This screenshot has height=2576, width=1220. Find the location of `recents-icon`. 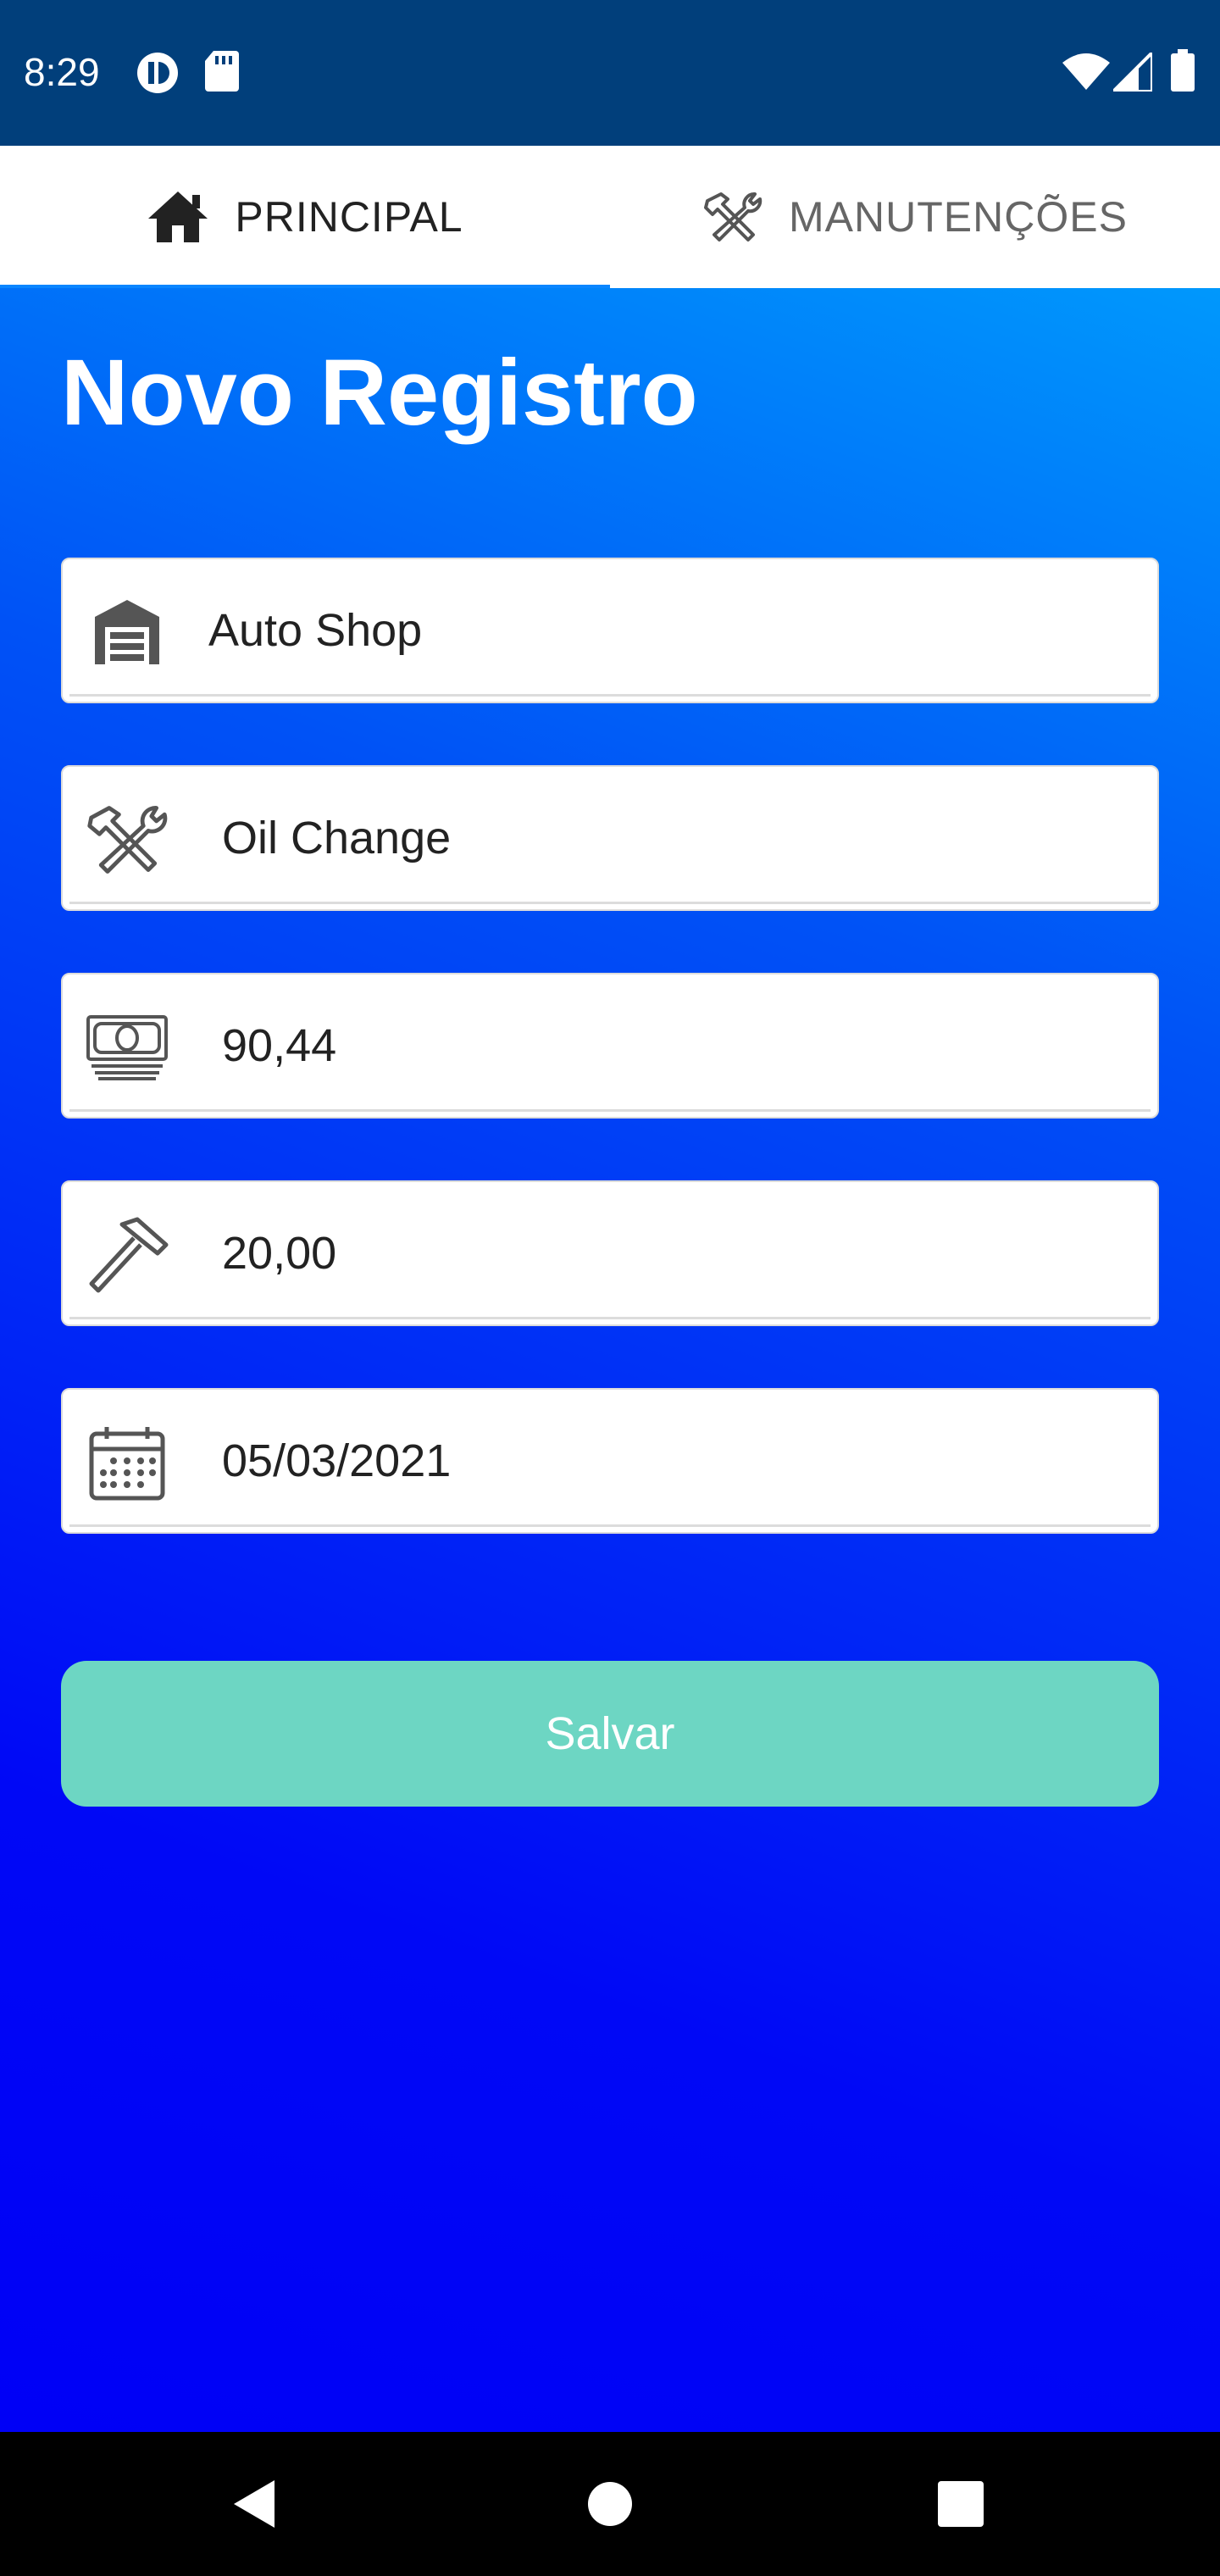

recents-icon is located at coordinates (961, 2504).